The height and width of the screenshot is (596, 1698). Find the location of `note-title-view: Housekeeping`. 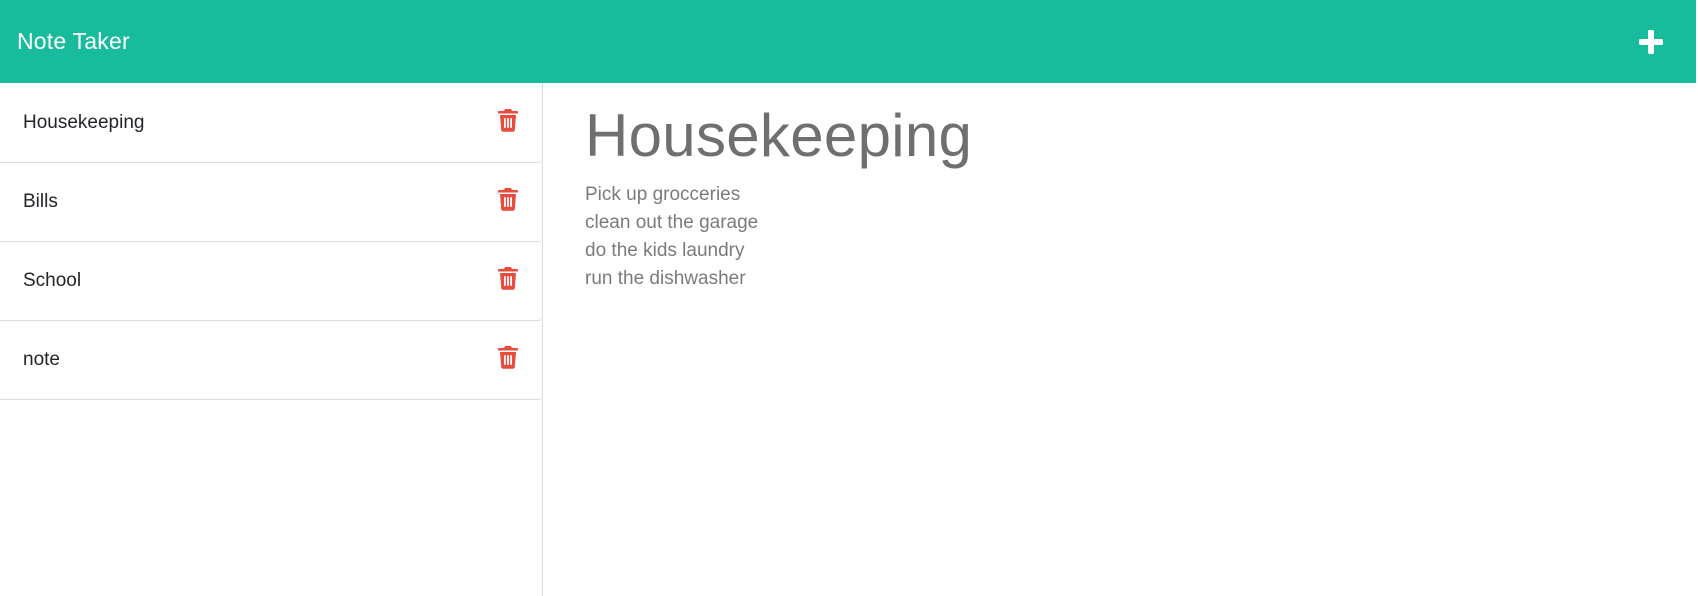

note-title-view: Housekeeping is located at coordinates (778, 135).